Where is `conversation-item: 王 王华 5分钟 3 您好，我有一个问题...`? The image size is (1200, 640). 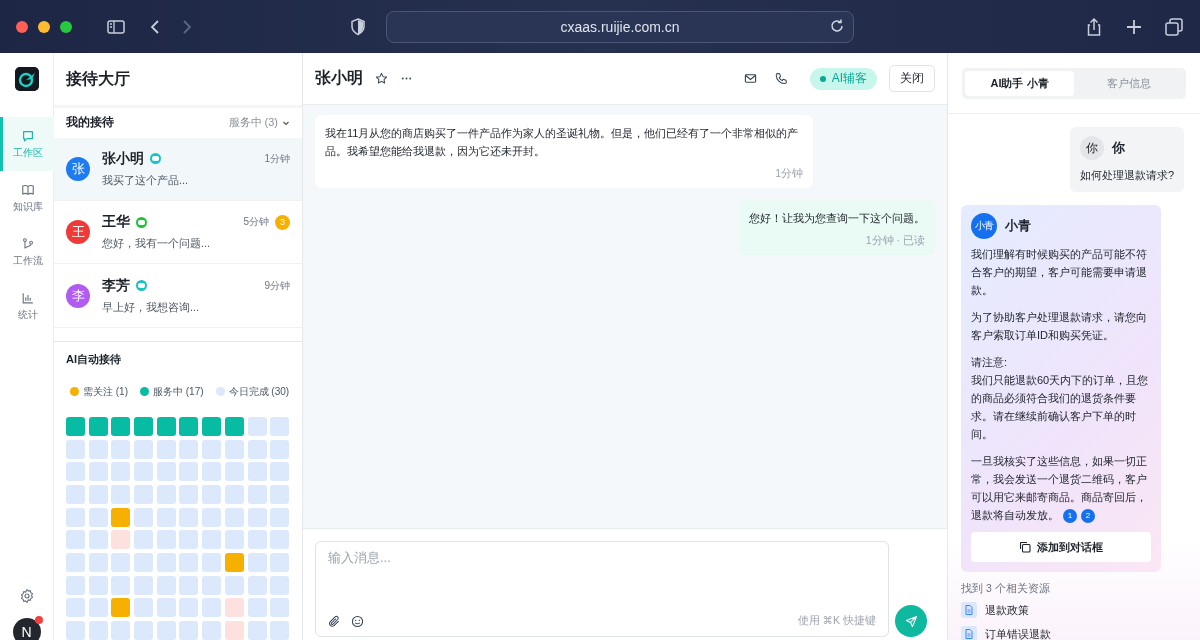
conversation-item: 王 王华 5分钟 3 您好，我有一个问题... is located at coordinates (178, 233).